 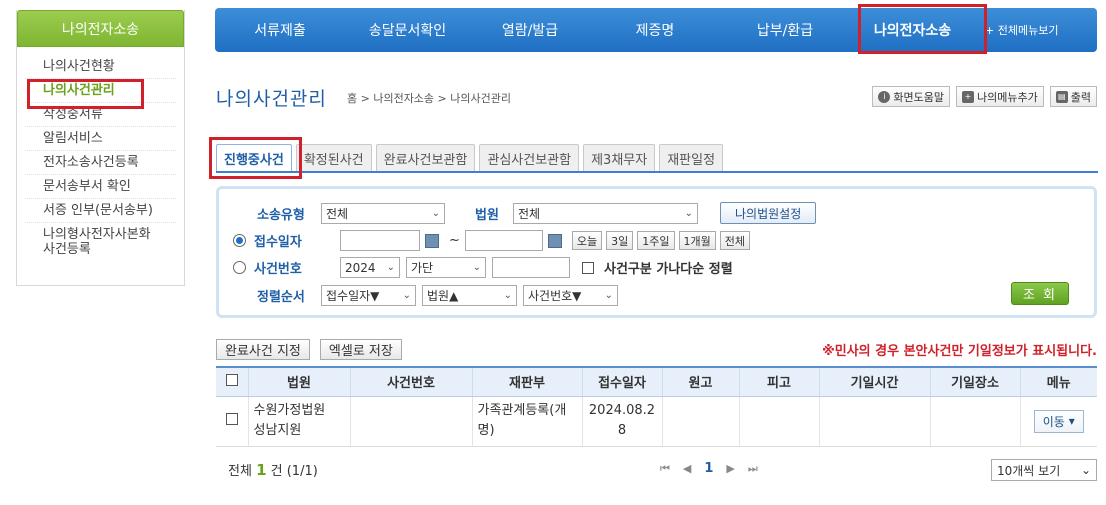 What do you see at coordinates (697, 240) in the screenshot?
I see `quick-1month-button: 1개월` at bounding box center [697, 240].